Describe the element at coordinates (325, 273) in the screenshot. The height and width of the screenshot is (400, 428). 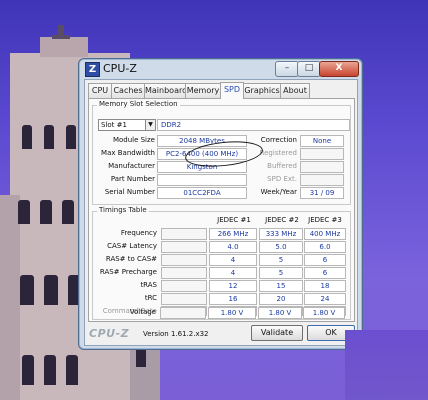
I see `ras-precharge-jedec3: 6` at that location.